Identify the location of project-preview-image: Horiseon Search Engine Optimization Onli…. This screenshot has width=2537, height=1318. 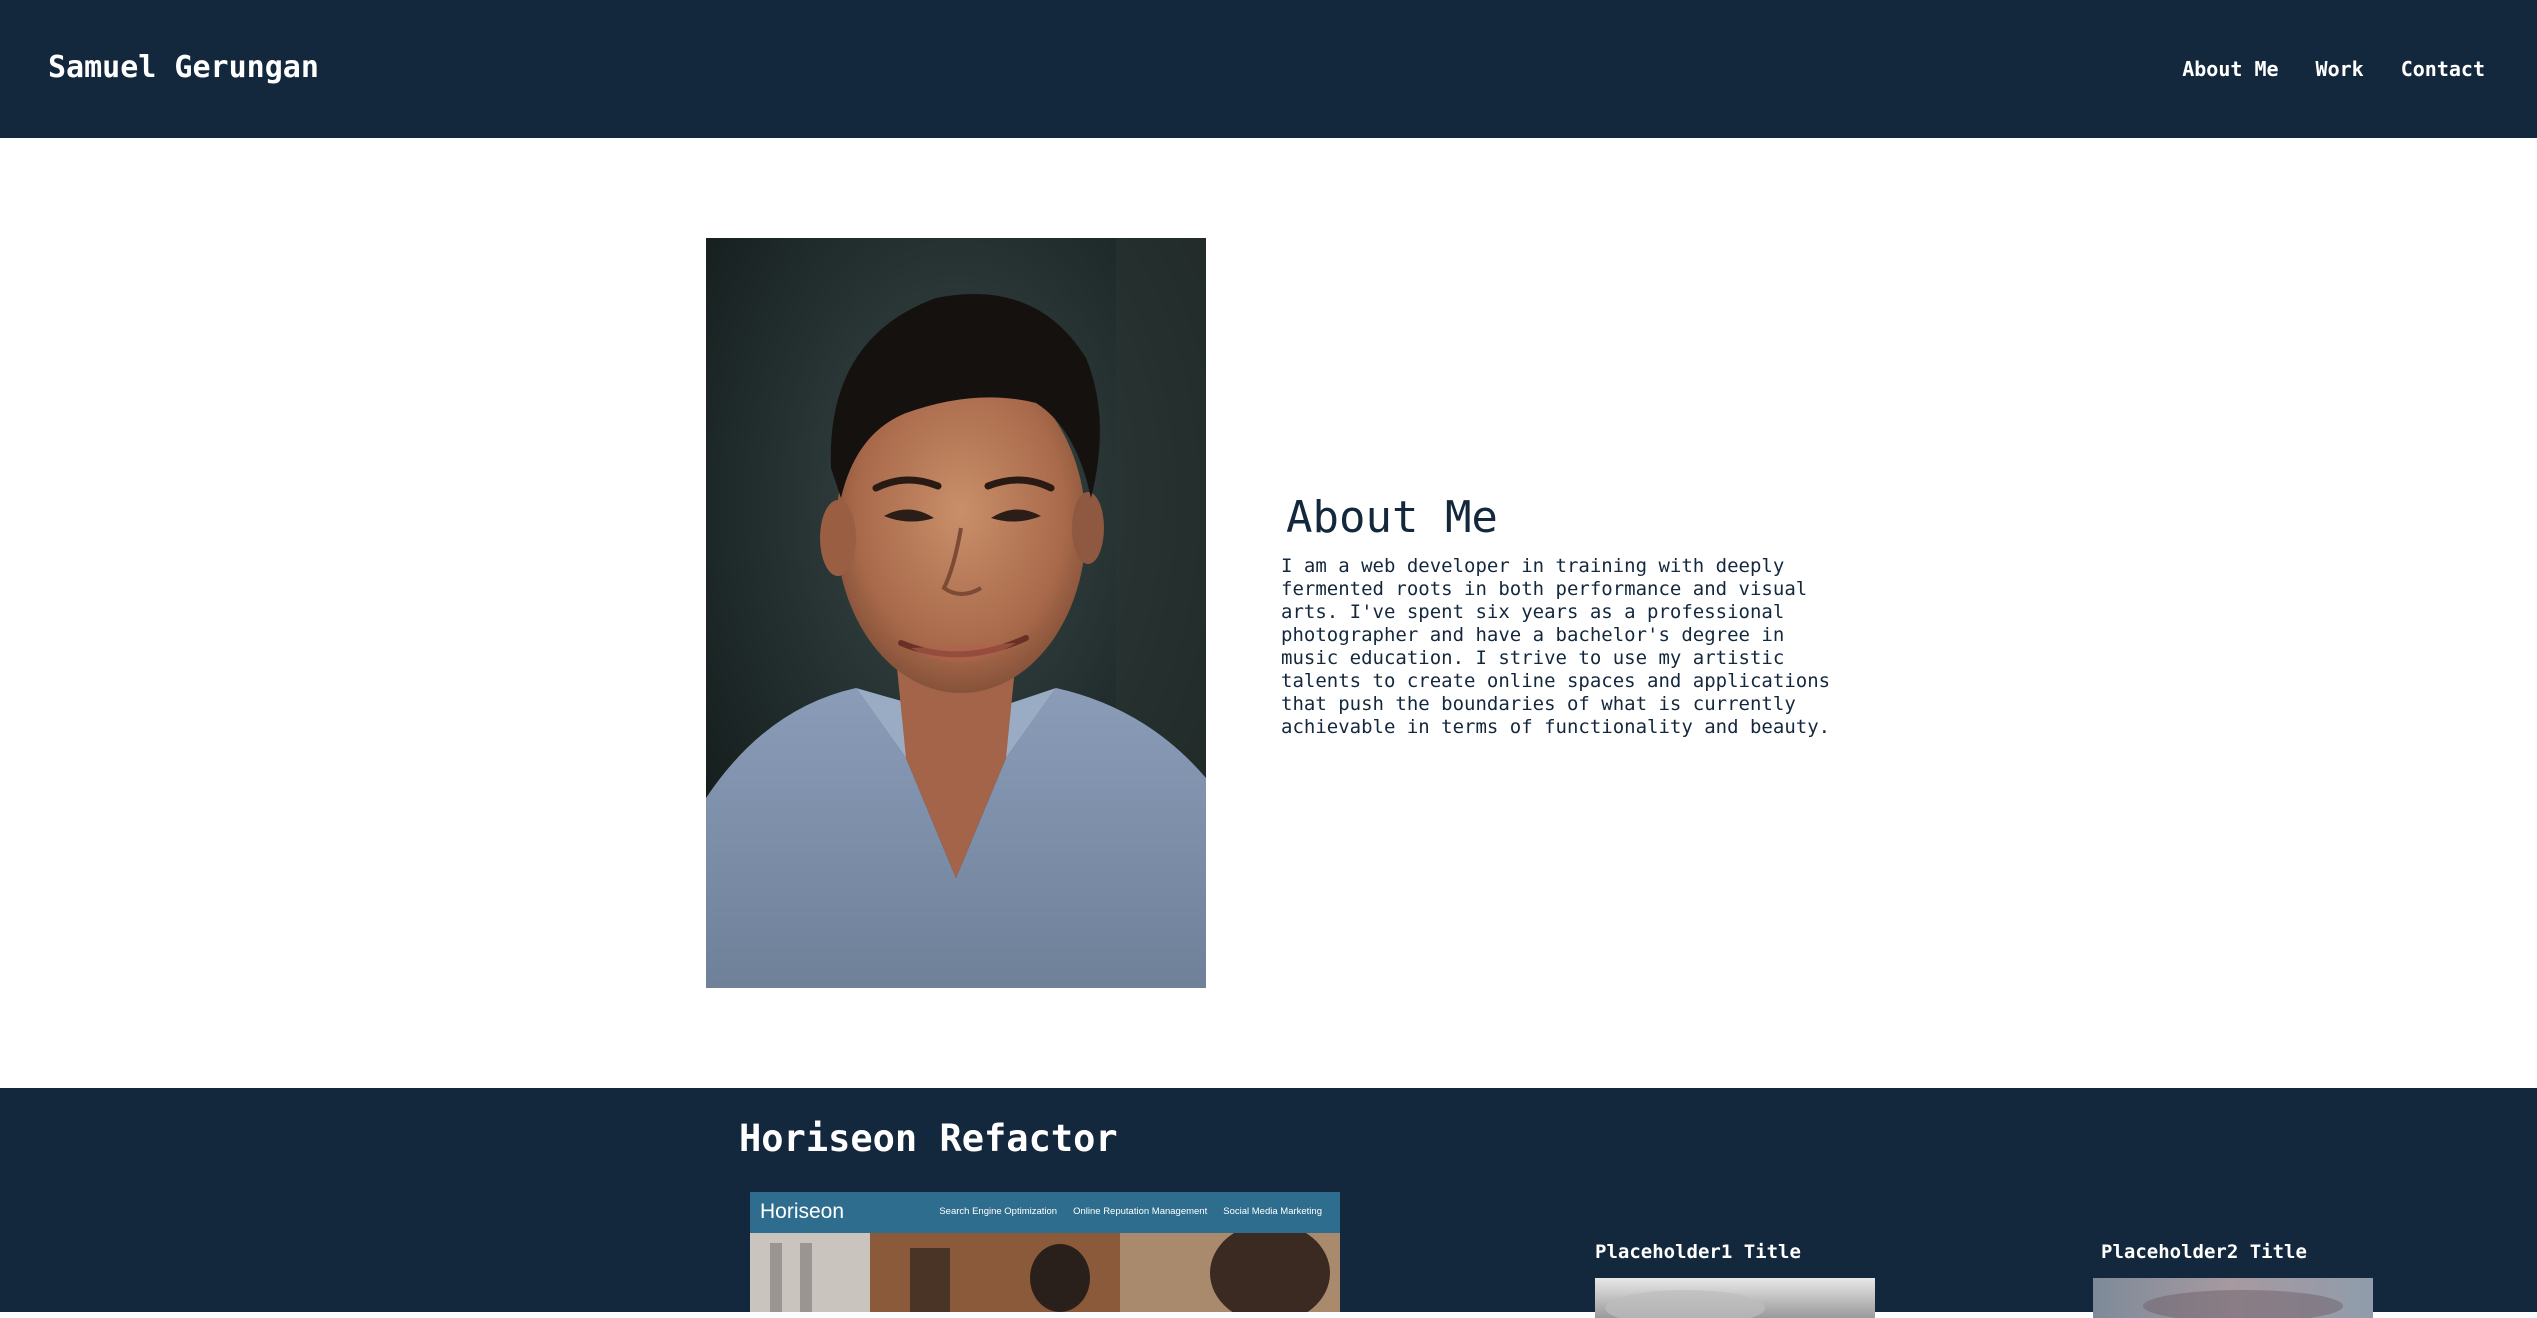
(1045, 1252).